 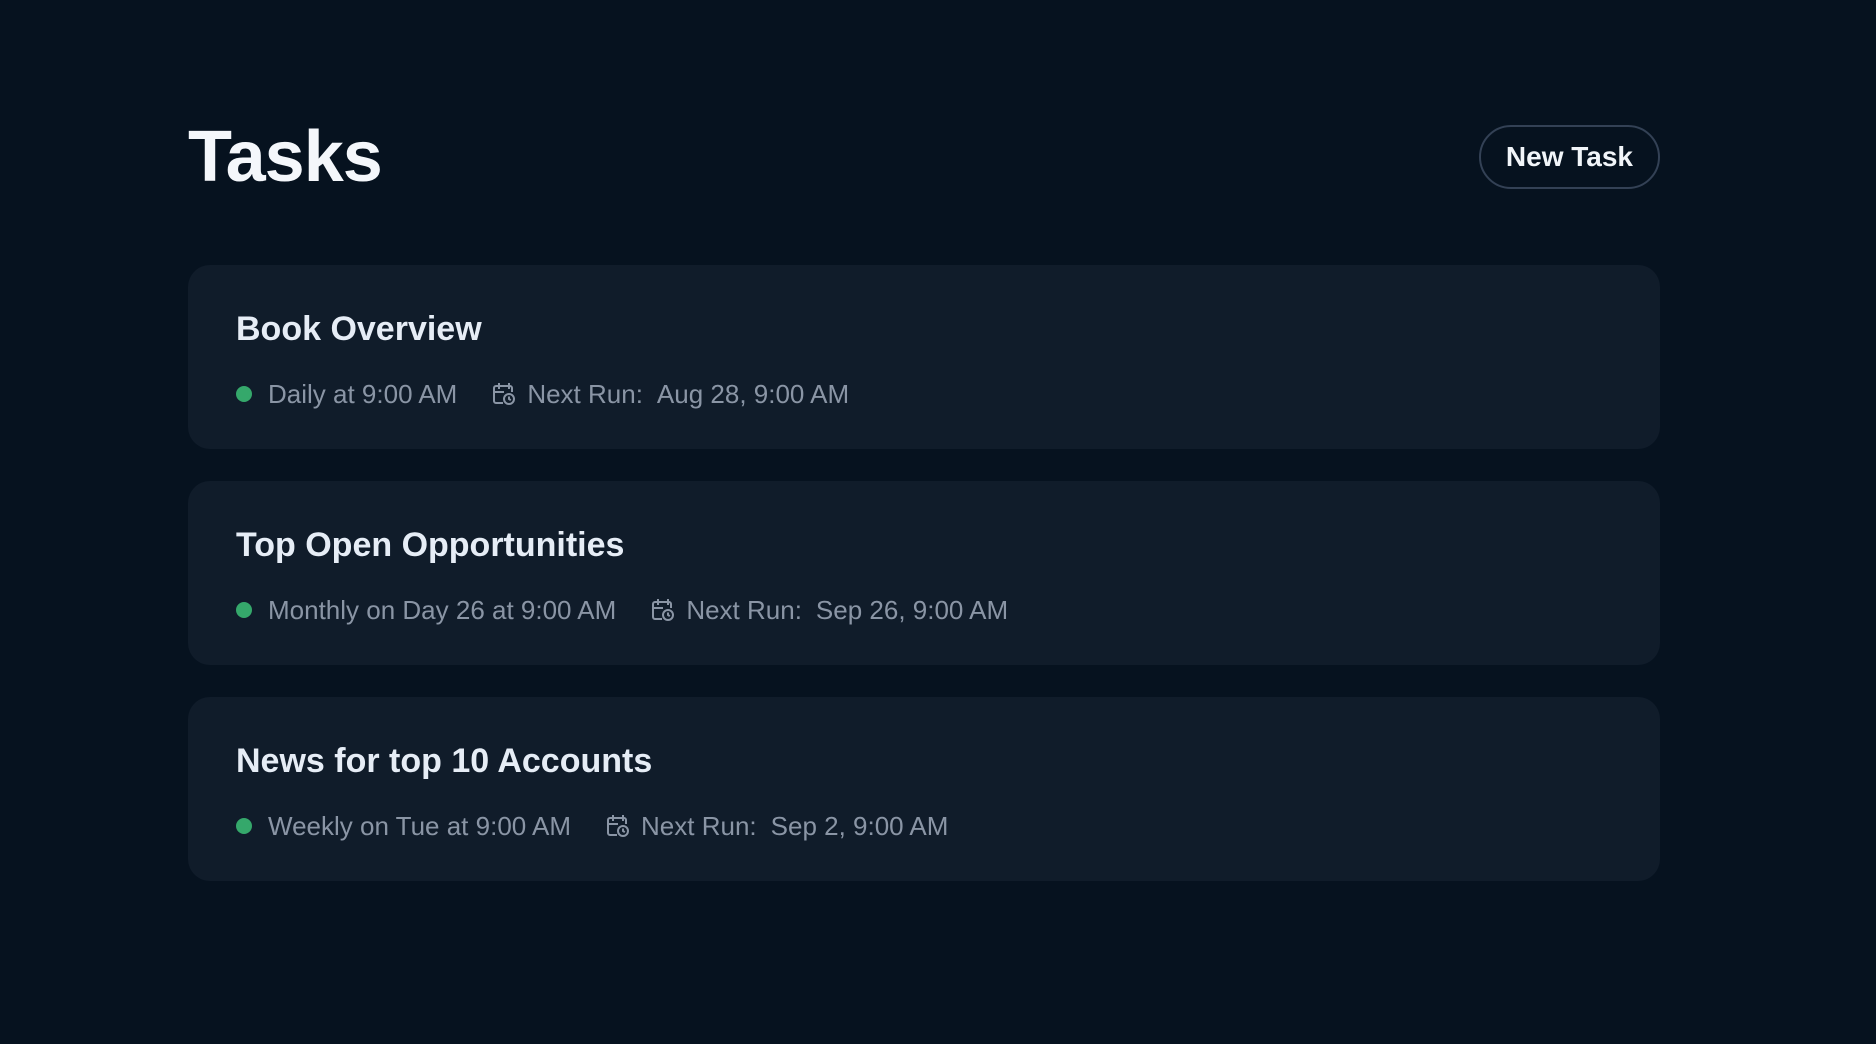 I want to click on next-run-value: Sep 2, 9:00 AM, so click(x=859, y=825).